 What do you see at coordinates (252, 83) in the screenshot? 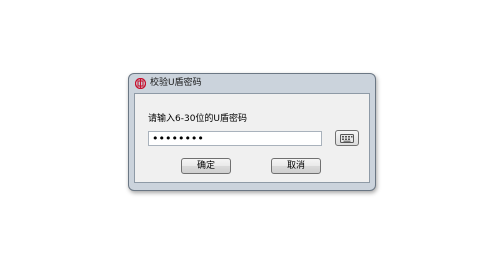
I see `dialog-titlebar: 校验U盾密码` at bounding box center [252, 83].